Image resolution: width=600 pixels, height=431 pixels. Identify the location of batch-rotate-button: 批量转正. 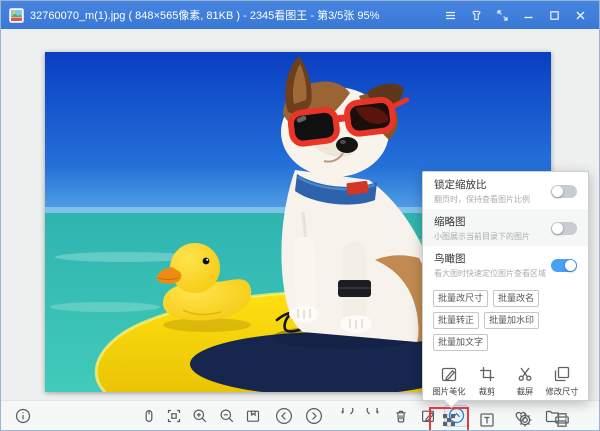
(456, 320).